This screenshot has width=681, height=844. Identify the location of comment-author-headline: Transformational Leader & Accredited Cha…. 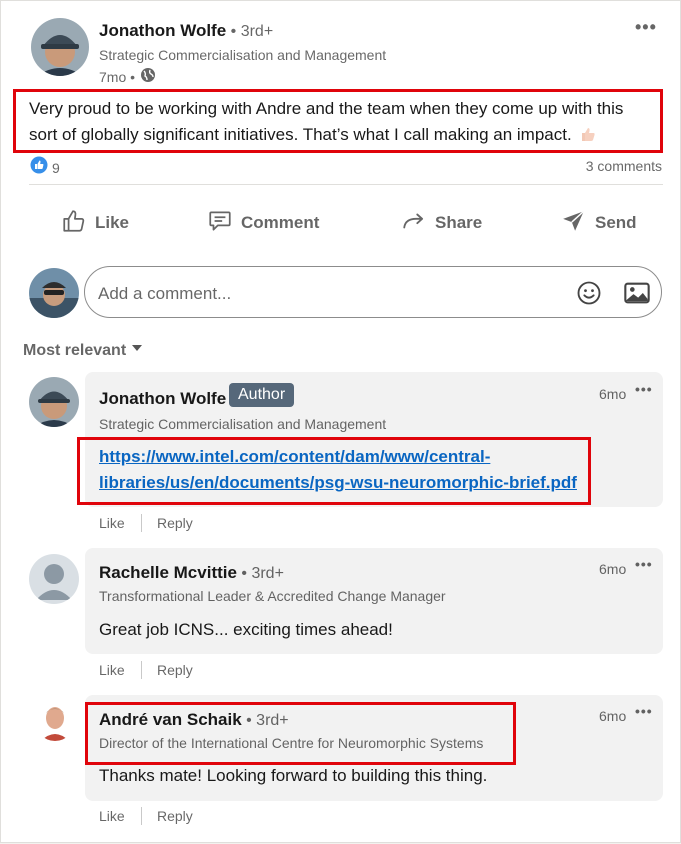
(272, 596).